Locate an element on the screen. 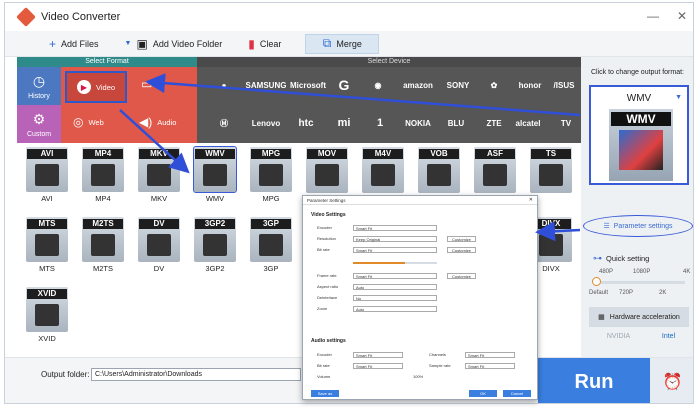  row-key: Deinterlace is located at coordinates (327, 297).